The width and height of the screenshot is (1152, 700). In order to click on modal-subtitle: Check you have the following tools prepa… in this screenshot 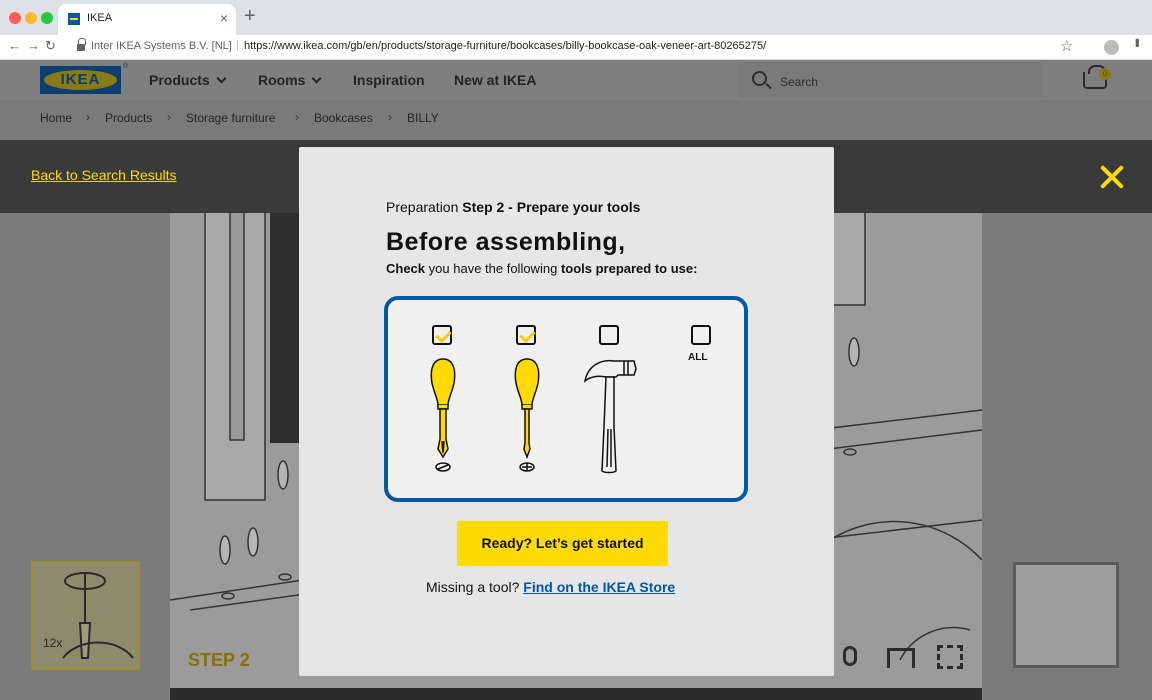, I will do `click(541, 268)`.